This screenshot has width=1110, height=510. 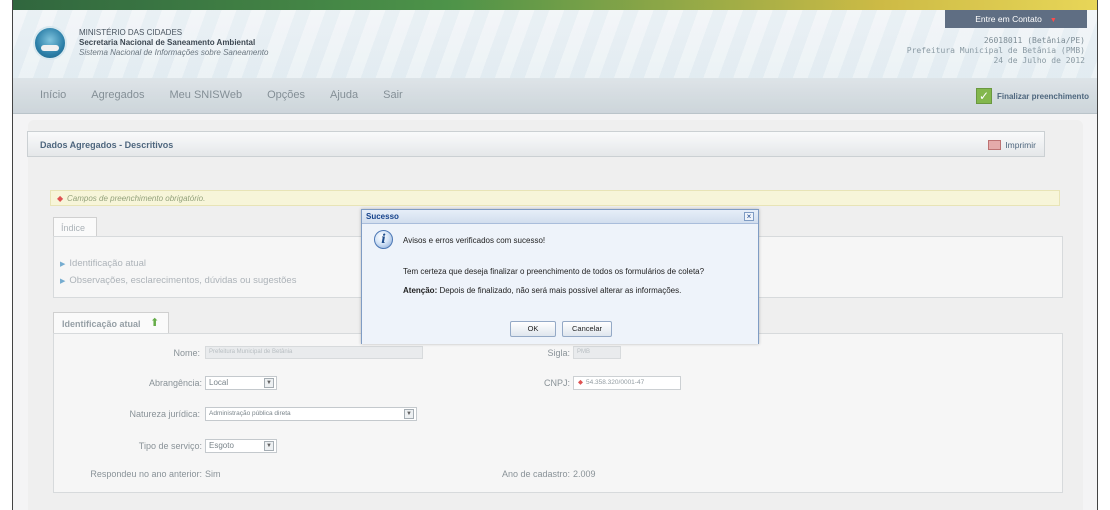 I want to click on user-id: 26018011 (Betânia/PE), so click(x=1034, y=40).